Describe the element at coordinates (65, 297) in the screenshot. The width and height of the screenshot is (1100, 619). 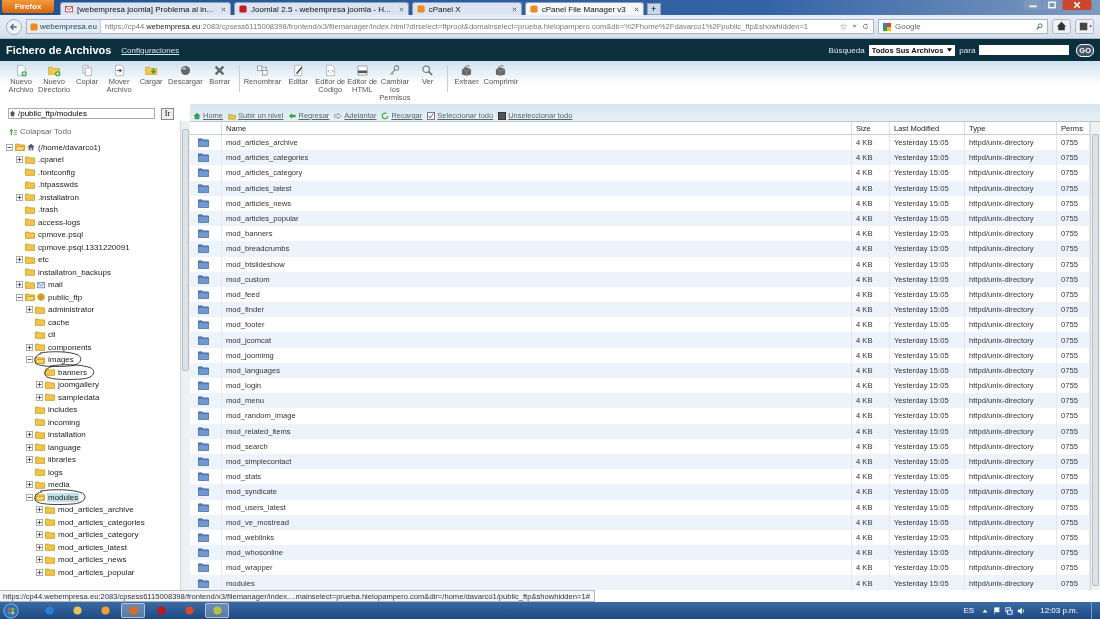
I see `tree-item: public_ftp` at that location.